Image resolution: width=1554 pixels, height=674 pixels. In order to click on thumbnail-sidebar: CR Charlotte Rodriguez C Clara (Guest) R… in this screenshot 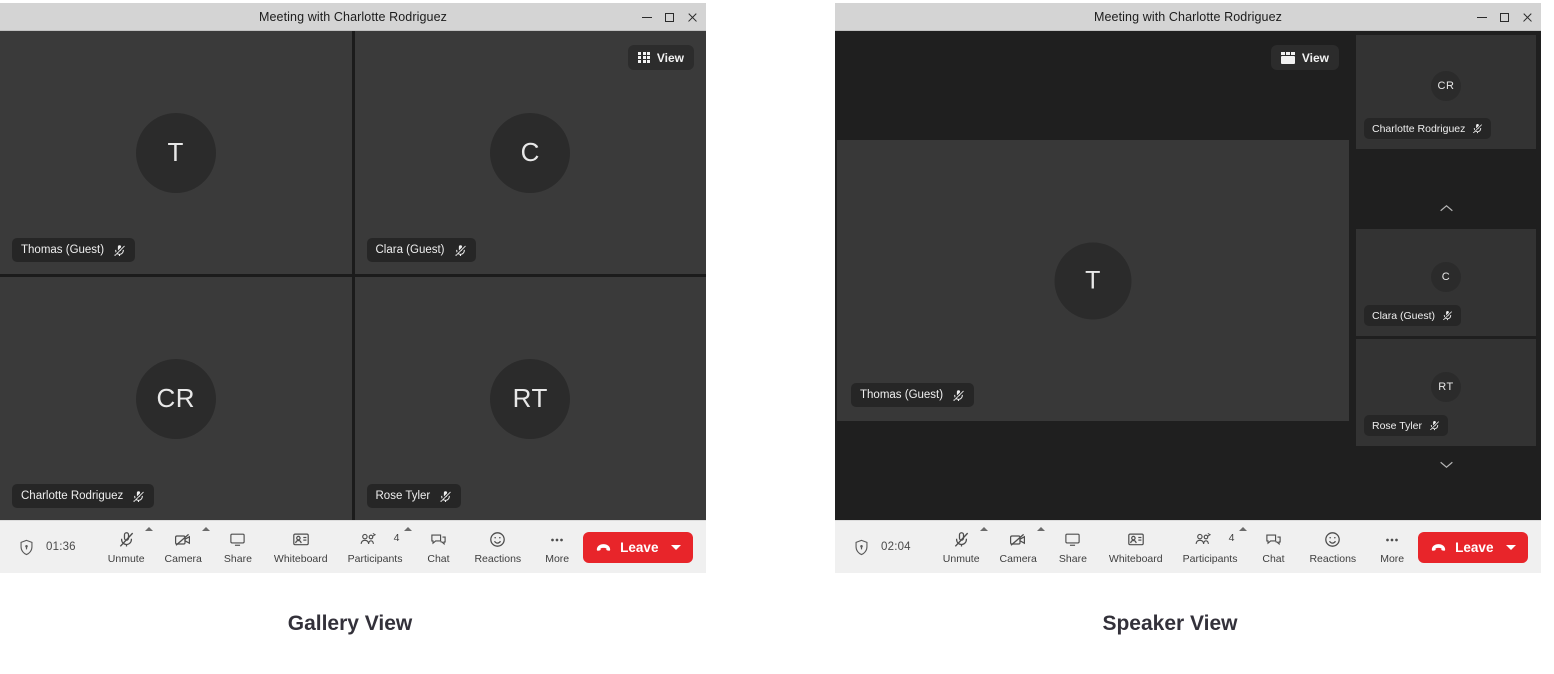, I will do `click(1446, 275)`.